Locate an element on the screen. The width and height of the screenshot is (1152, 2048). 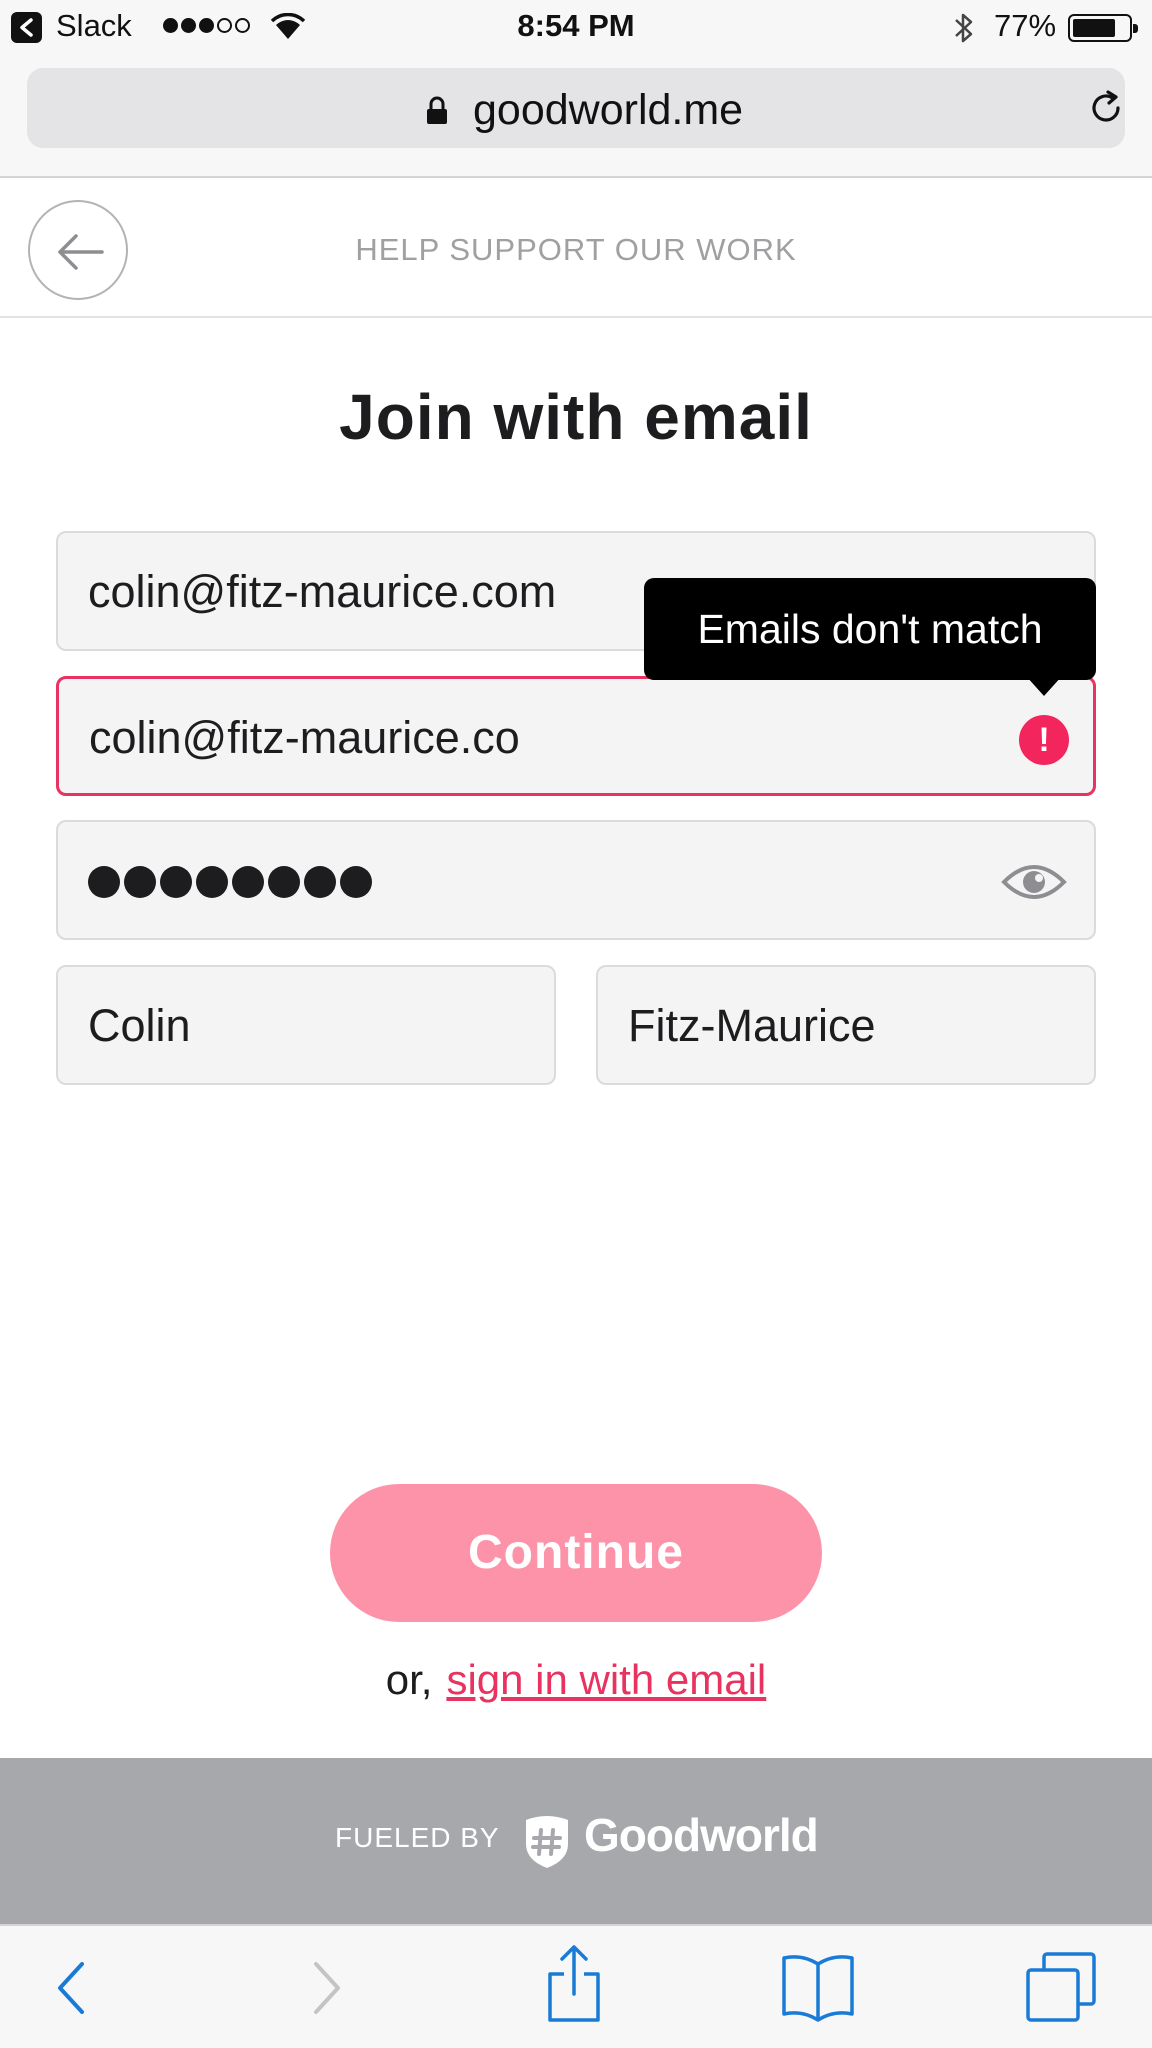
reload-icon is located at coordinates (1106, 108).